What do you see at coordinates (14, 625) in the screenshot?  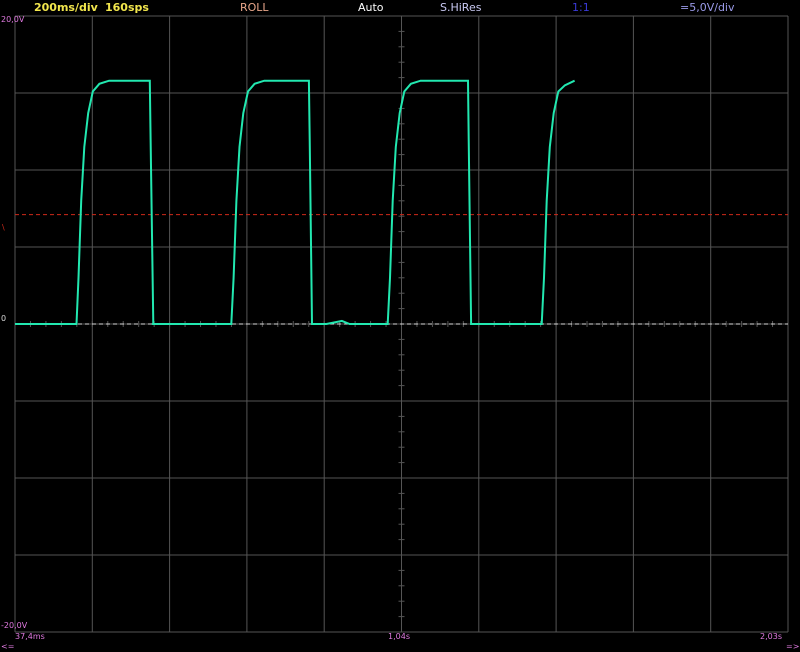 I see `y-bottom-label: -20,0V` at bounding box center [14, 625].